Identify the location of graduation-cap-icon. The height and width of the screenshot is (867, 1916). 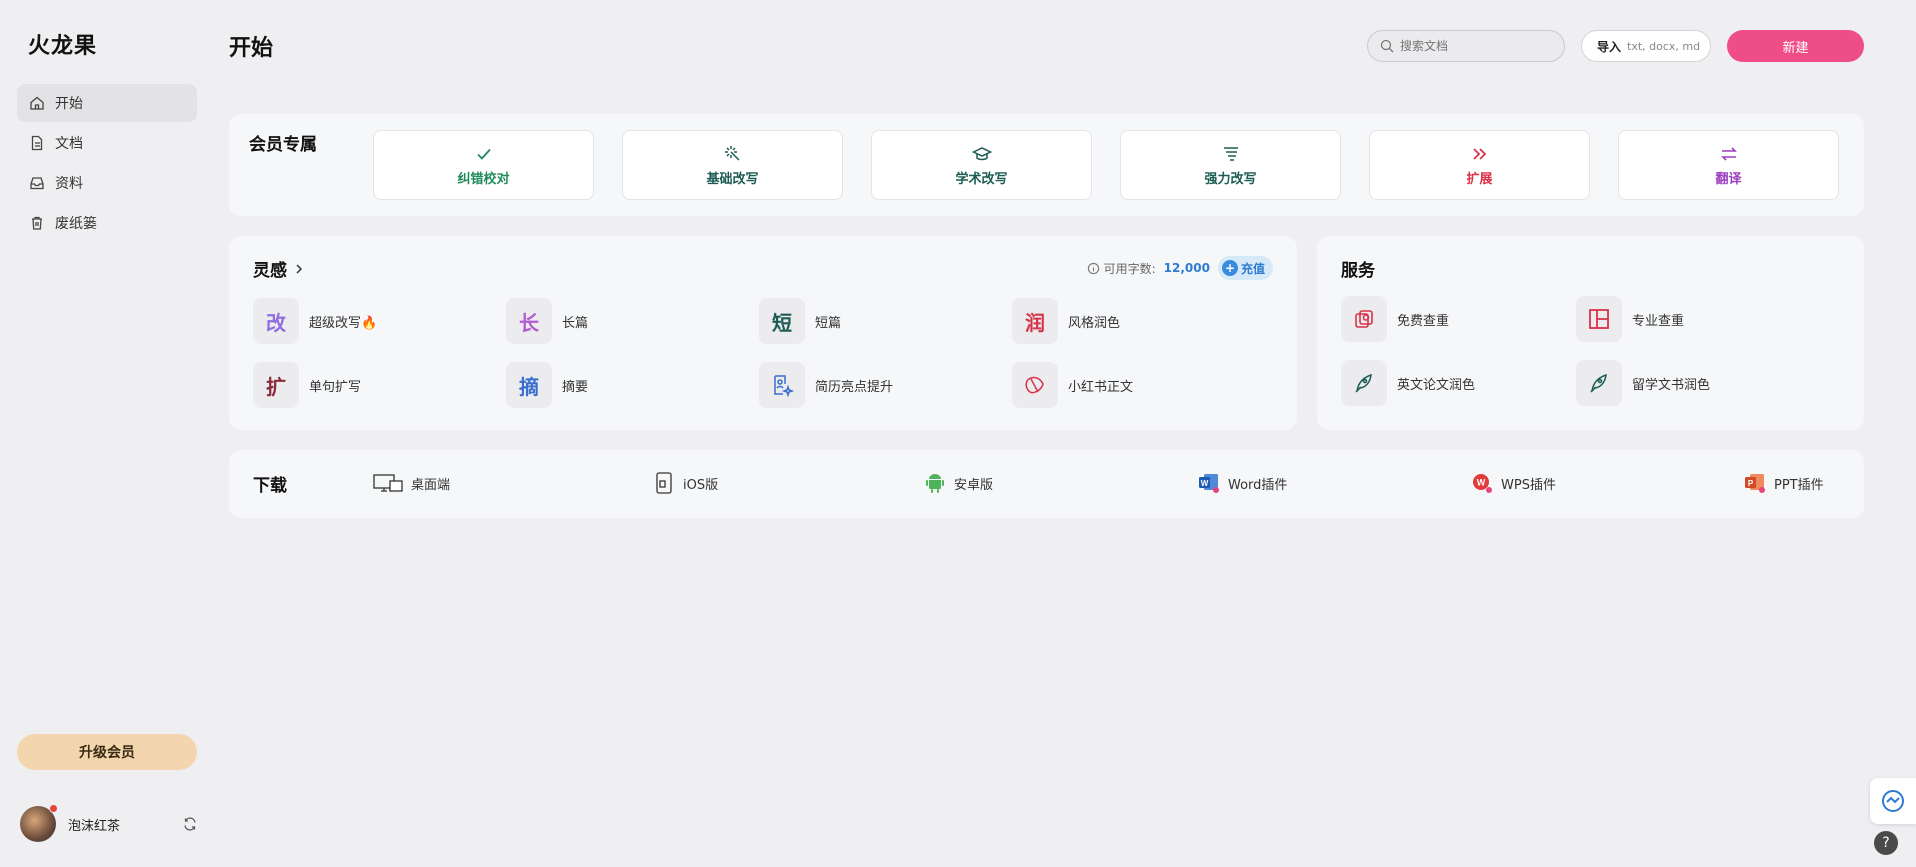
(981, 153).